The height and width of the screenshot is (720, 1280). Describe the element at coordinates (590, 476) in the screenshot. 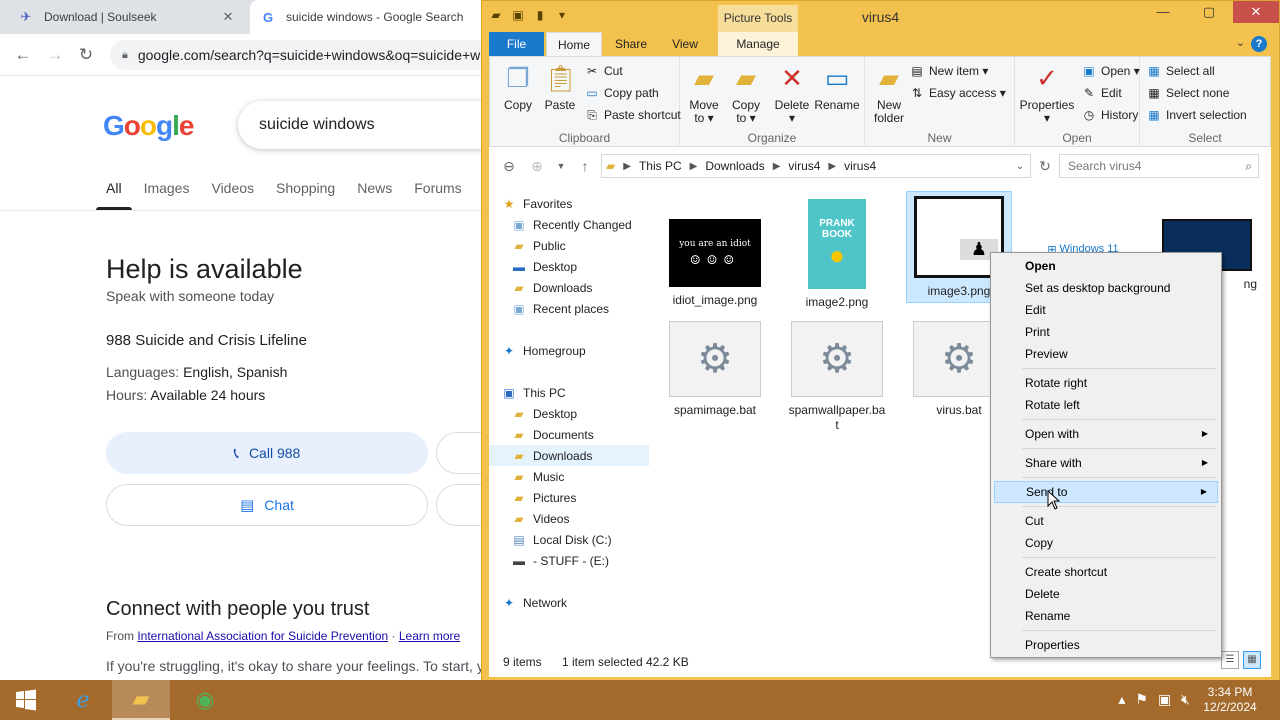

I see `nav-music: ▰ Music` at that location.